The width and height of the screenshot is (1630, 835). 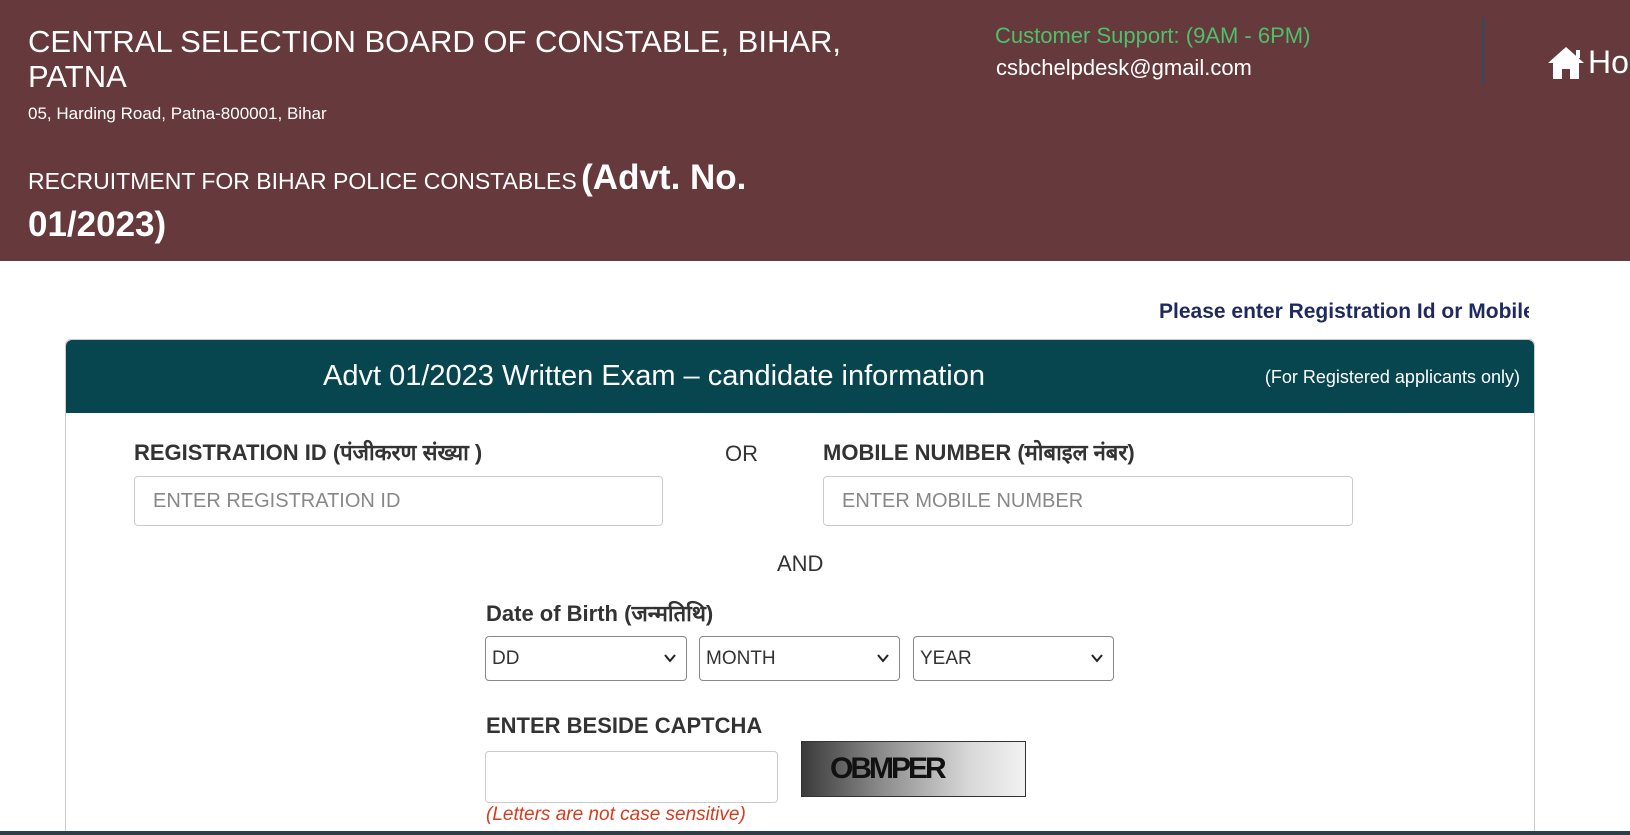 I want to click on support-hours: Customer Support: (9AM - 6PM), so click(x=1153, y=35).